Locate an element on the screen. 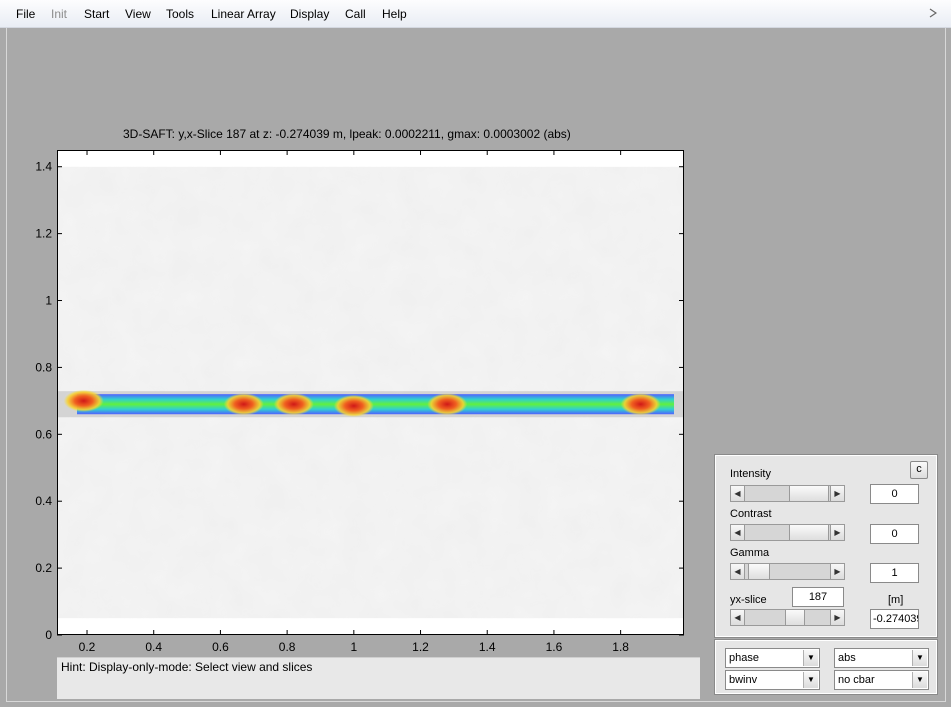 The image size is (951, 707). display-options-panel: phase ▼ abs ▼ bwinv ▼ no cbar ▼ is located at coordinates (826, 667).